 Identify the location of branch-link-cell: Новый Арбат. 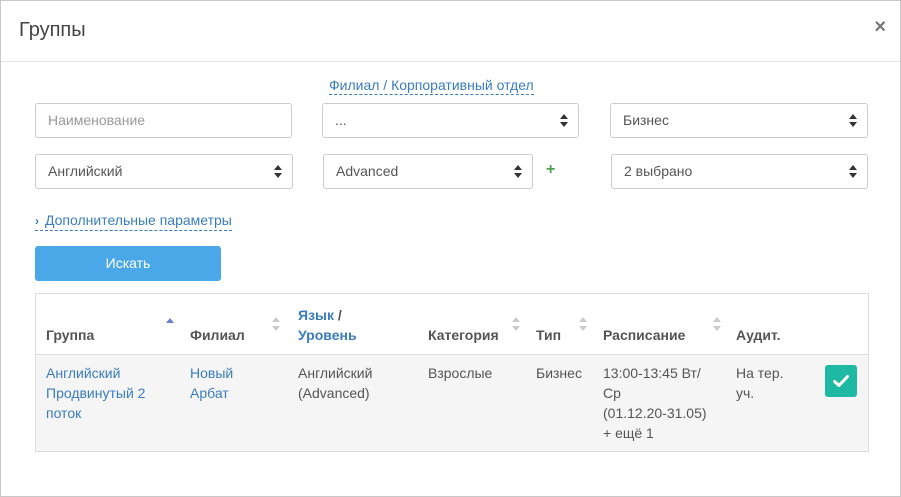
(211, 383).